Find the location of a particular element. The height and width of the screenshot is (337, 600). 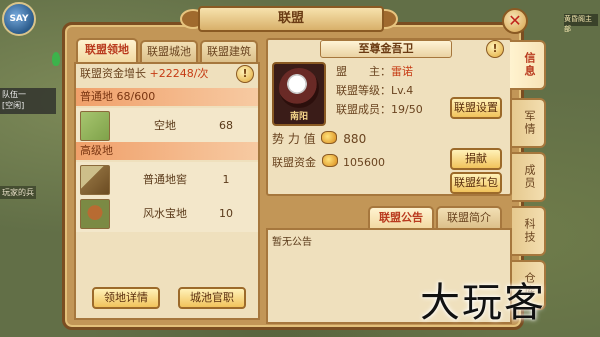

side-tab-tech: 科技 is located at coordinates (529, 231).